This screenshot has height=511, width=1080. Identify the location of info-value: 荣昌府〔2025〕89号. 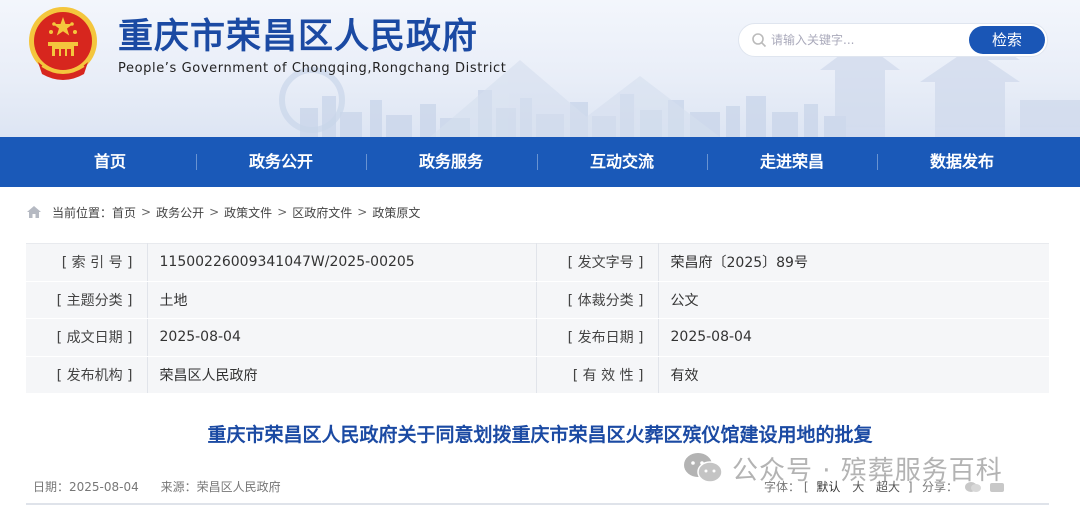
(853, 262).